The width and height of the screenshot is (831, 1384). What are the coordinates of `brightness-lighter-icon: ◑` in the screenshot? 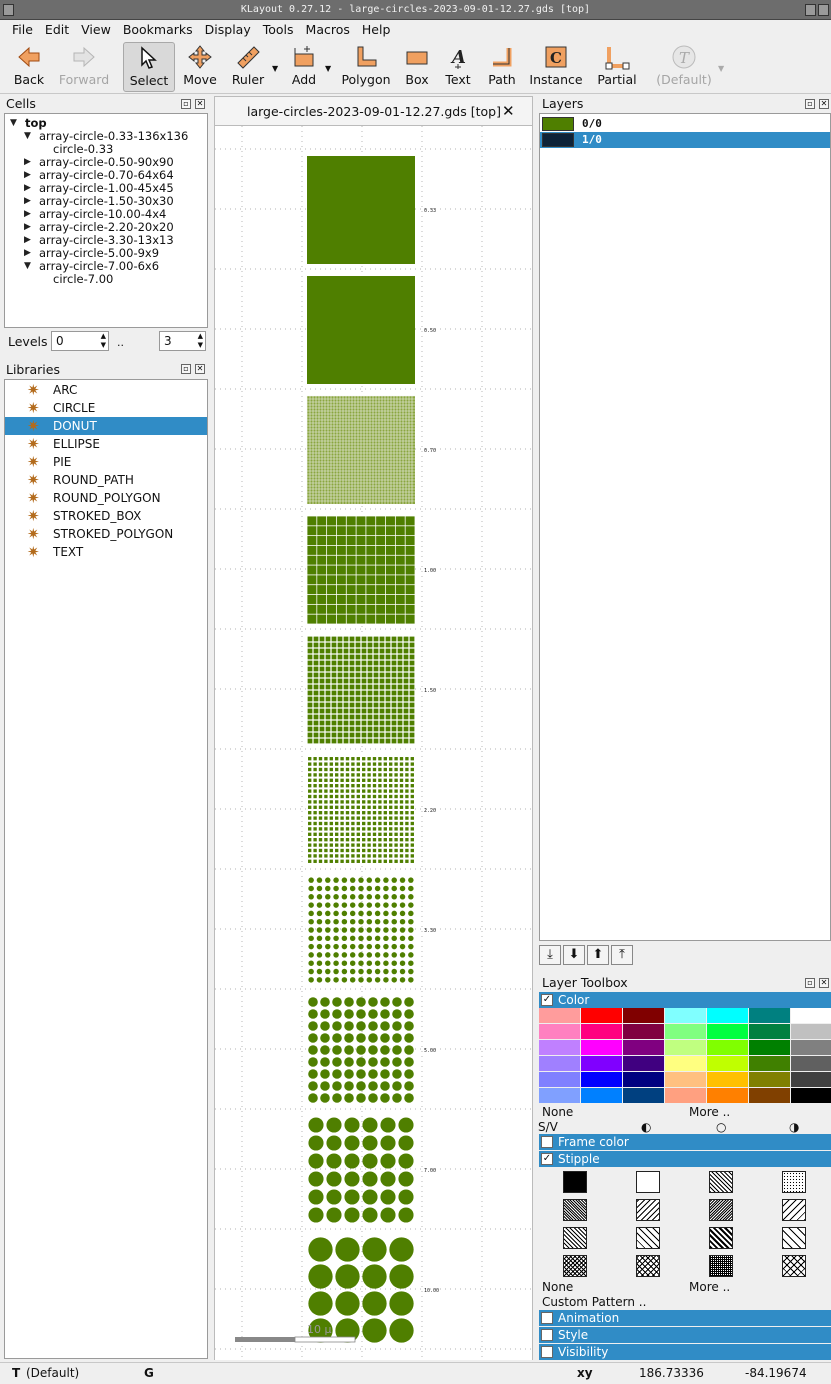 It's located at (794, 1127).